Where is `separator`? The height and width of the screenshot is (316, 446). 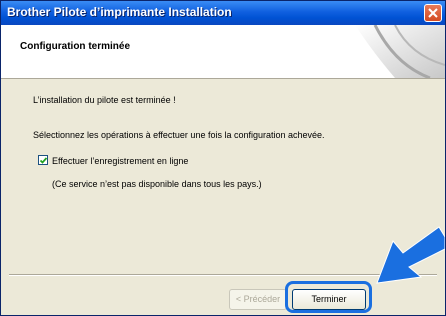 separator is located at coordinates (223, 275).